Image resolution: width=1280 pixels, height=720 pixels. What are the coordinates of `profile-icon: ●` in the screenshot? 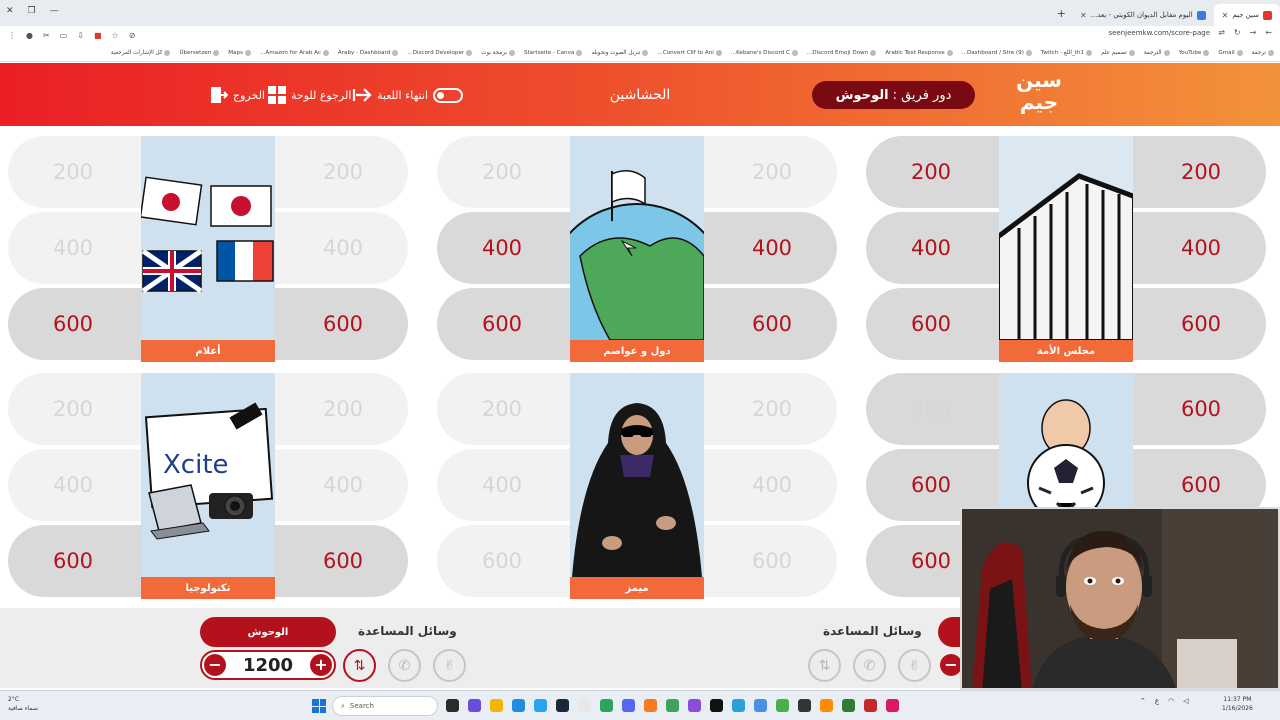 It's located at (29, 35).